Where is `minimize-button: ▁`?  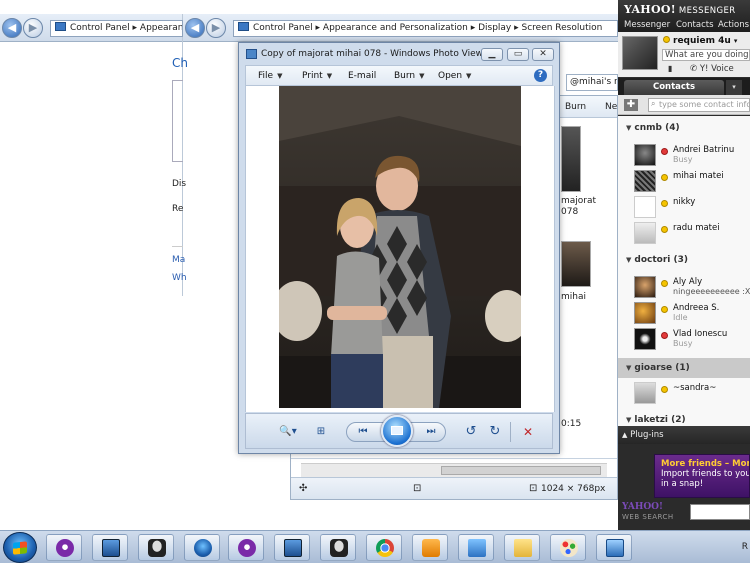
minimize-button: ▁ is located at coordinates (492, 54).